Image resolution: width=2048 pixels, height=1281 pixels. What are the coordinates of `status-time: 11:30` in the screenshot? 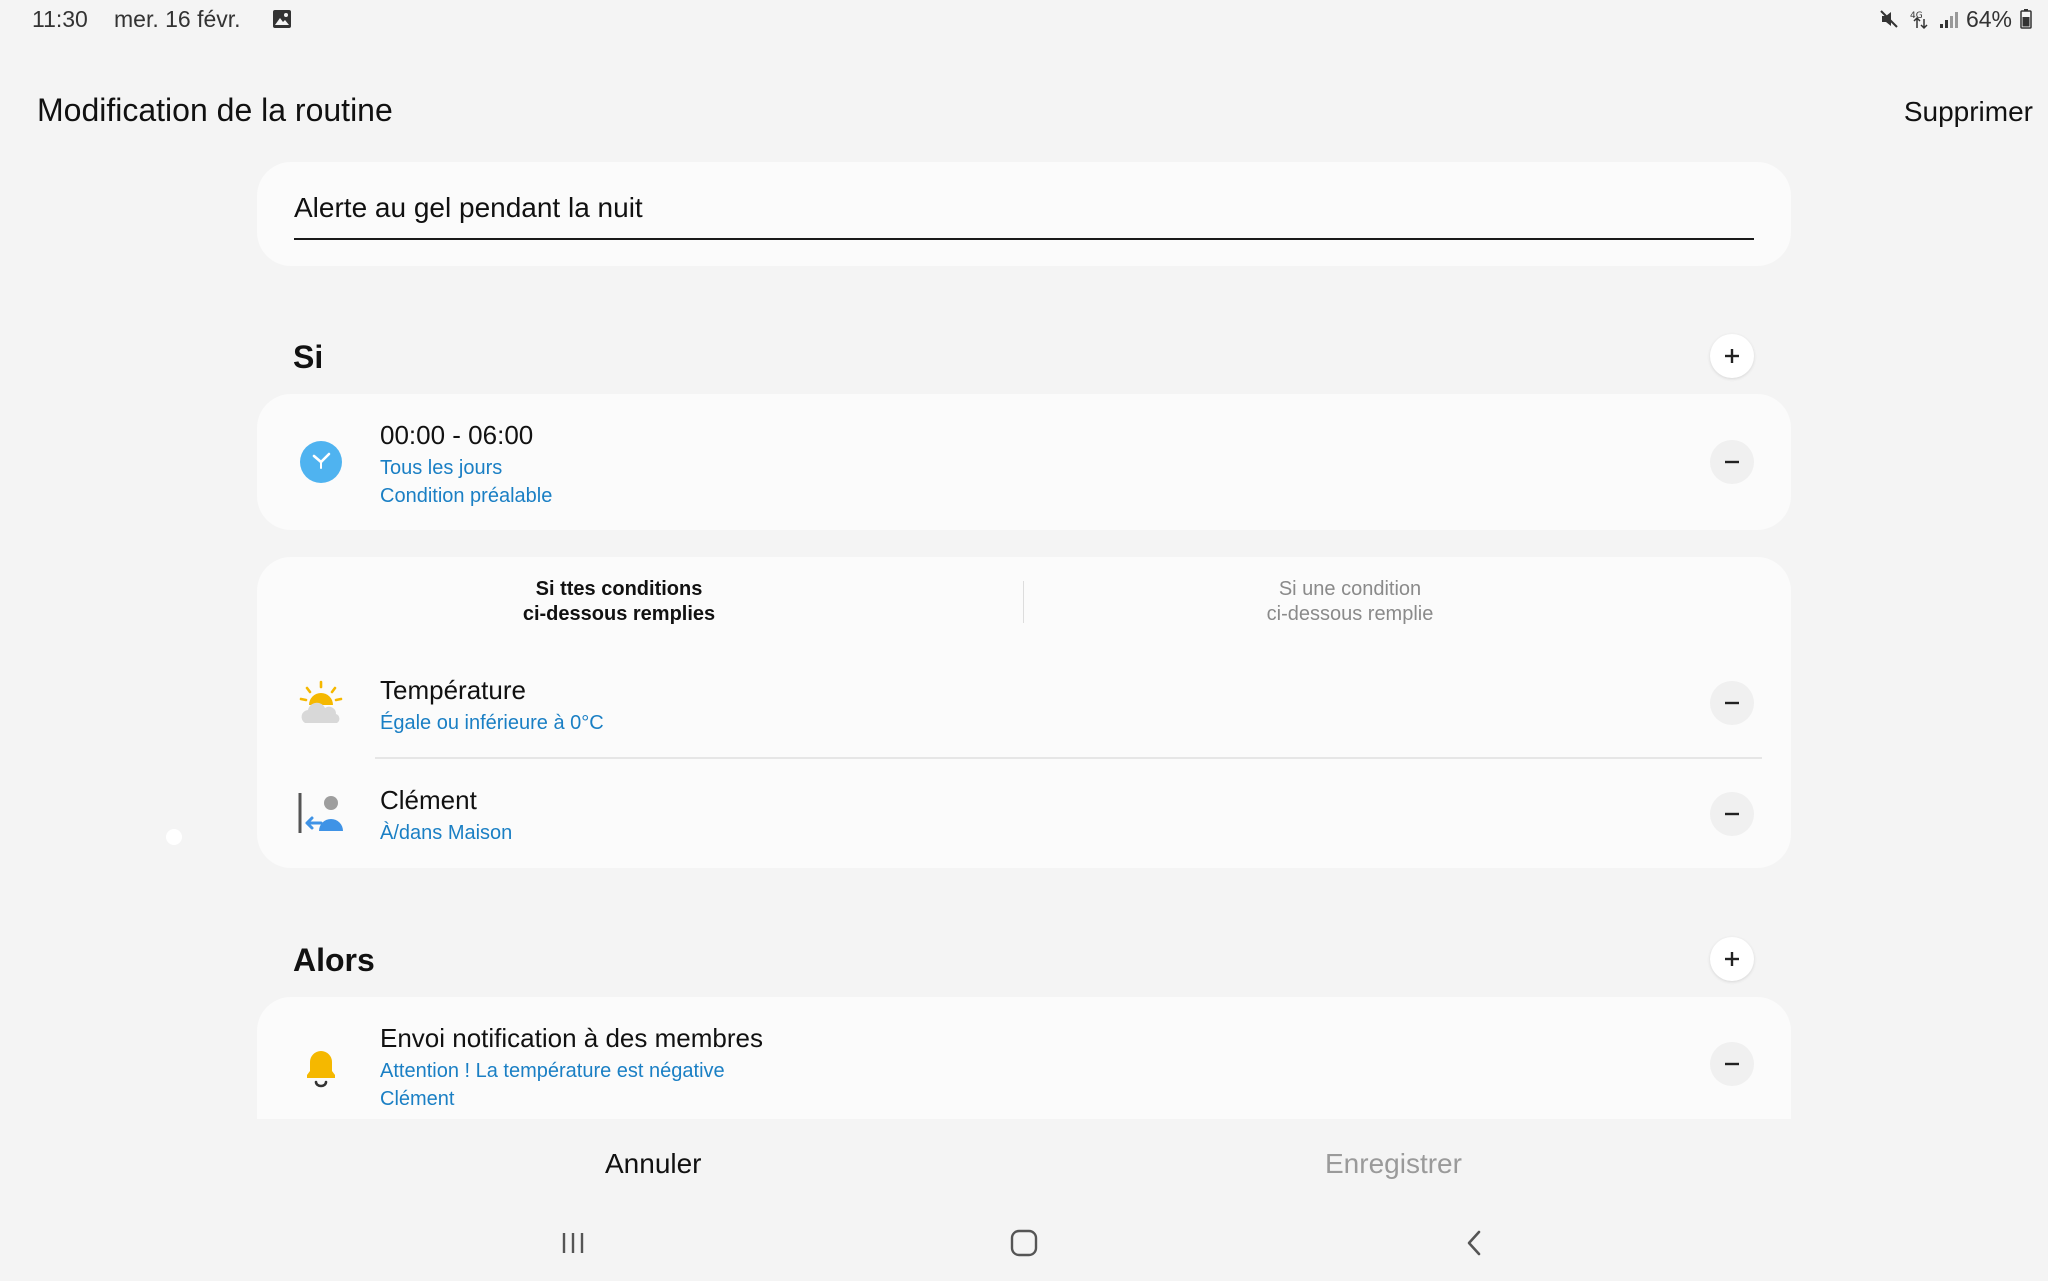 It's located at (60, 19).